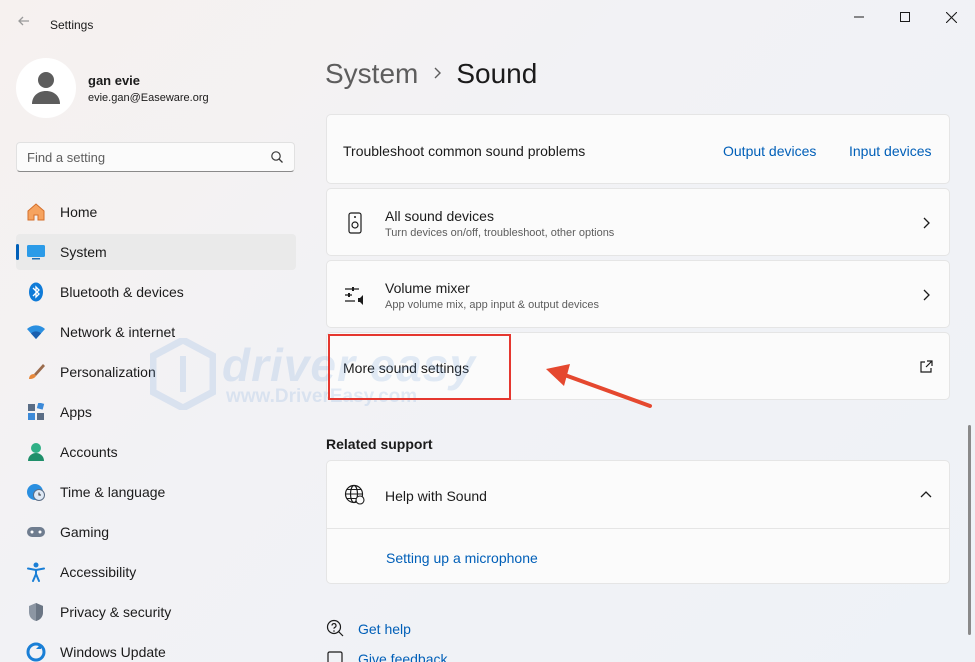  I want to click on speaker-icon, so click(355, 223).